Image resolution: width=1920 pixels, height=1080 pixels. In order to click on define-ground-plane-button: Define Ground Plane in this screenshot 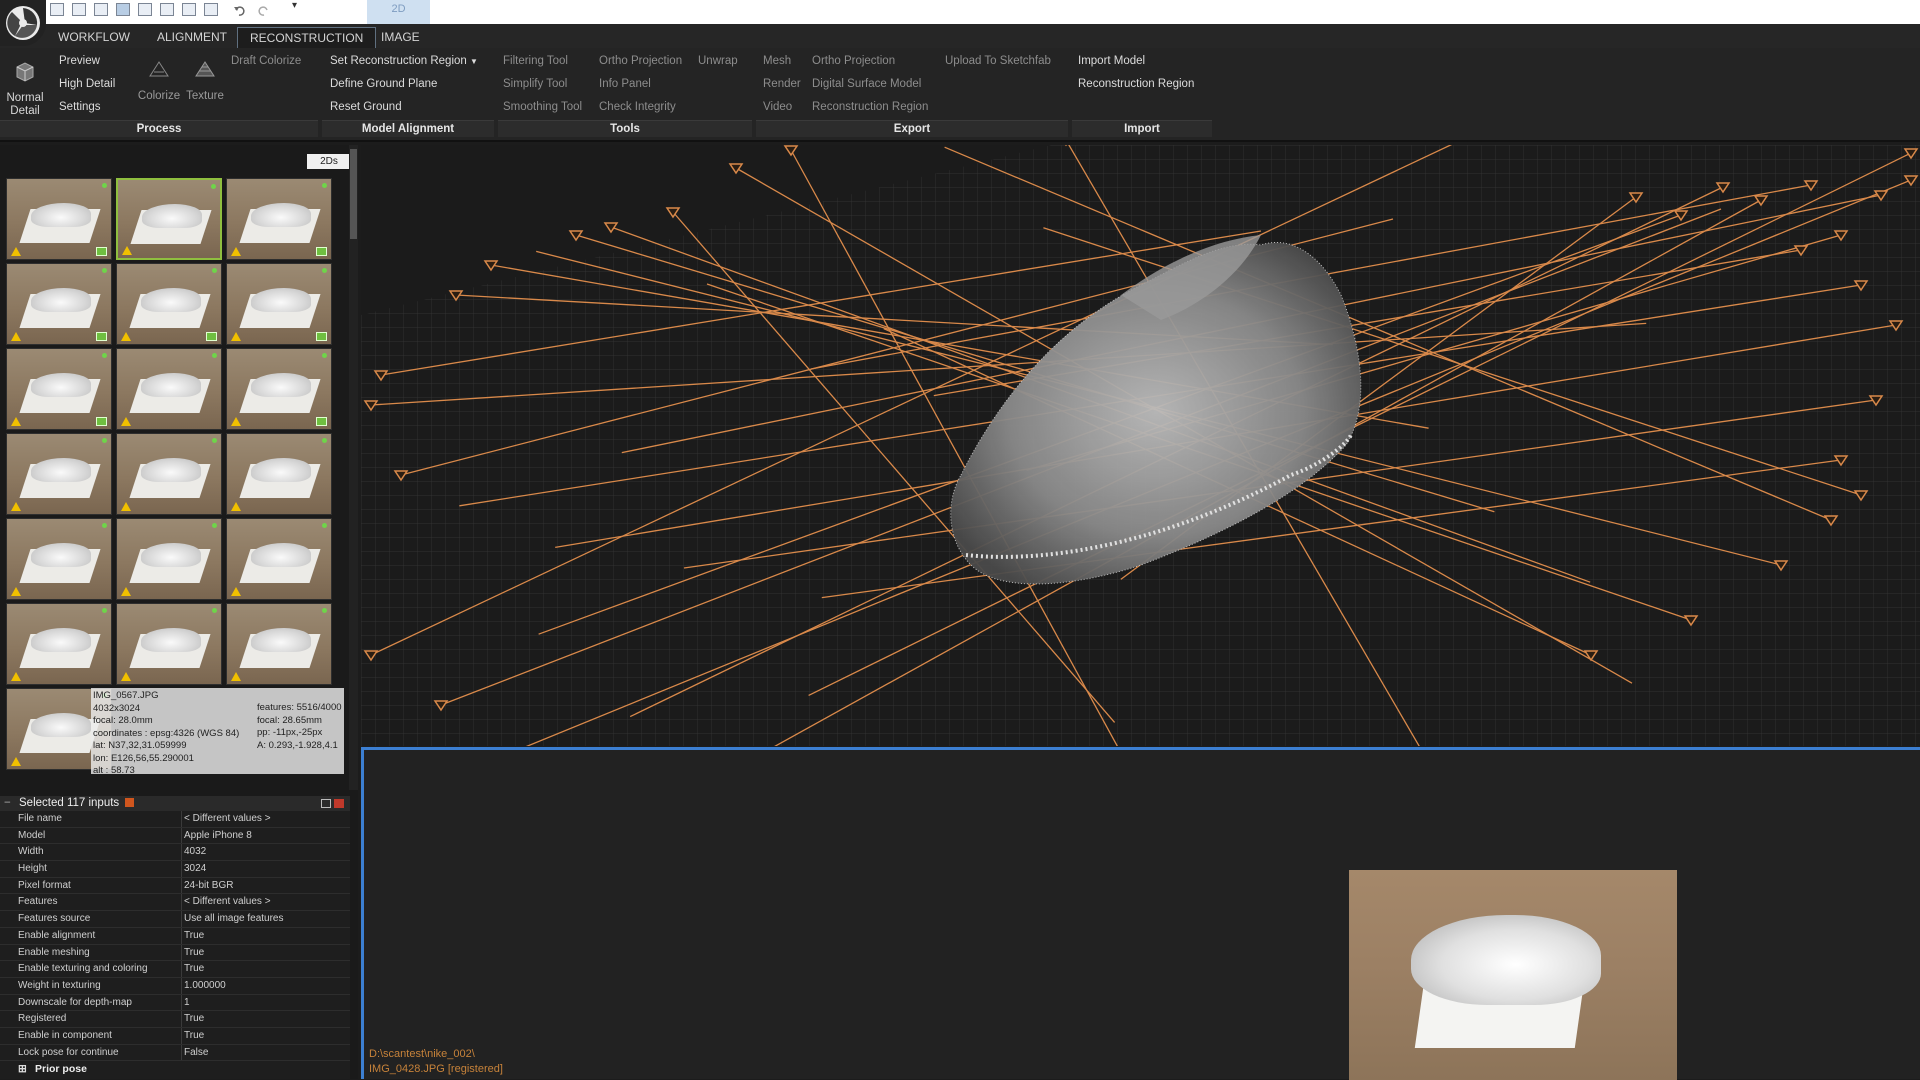, I will do `click(383, 84)`.